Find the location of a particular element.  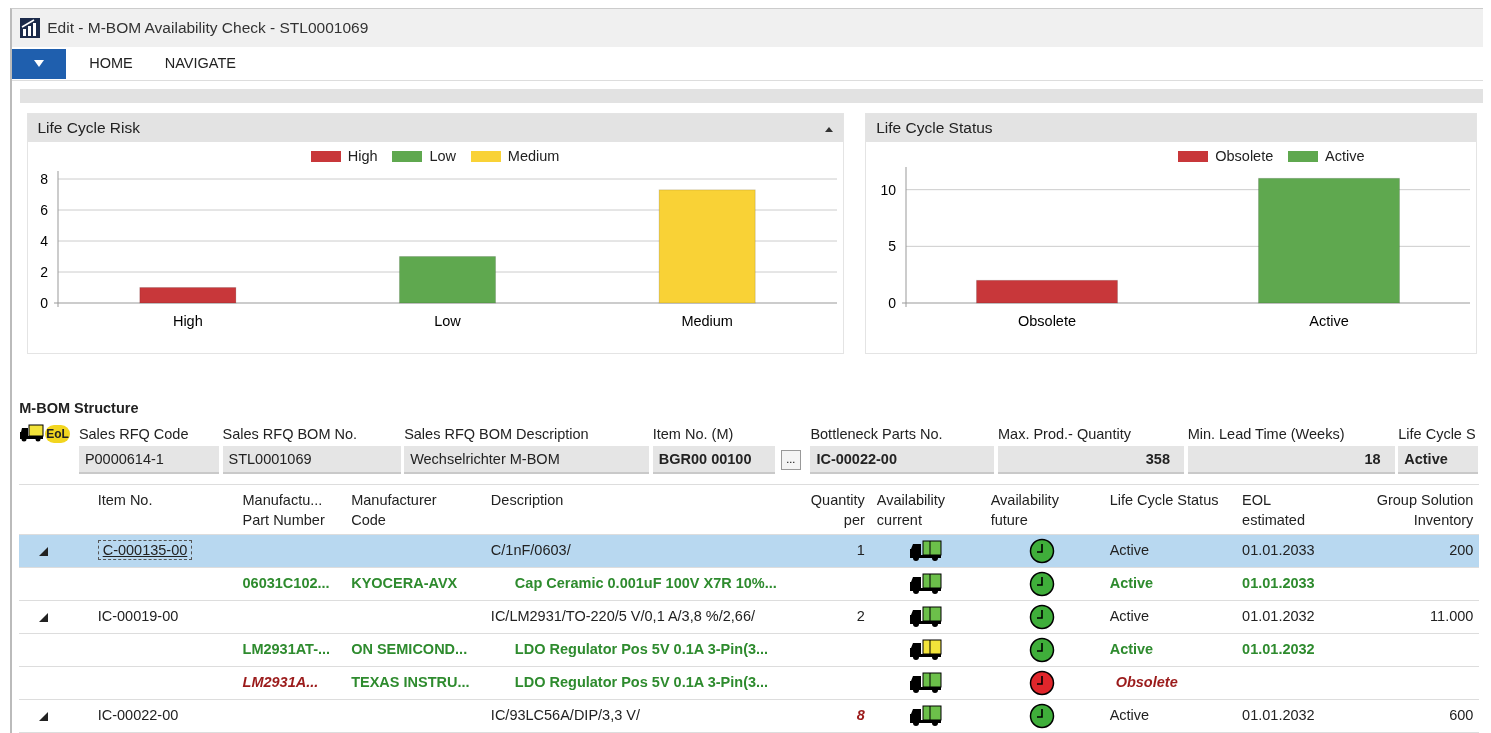

field-label: Max. Prod.- Quantity is located at coordinates (1065, 434).